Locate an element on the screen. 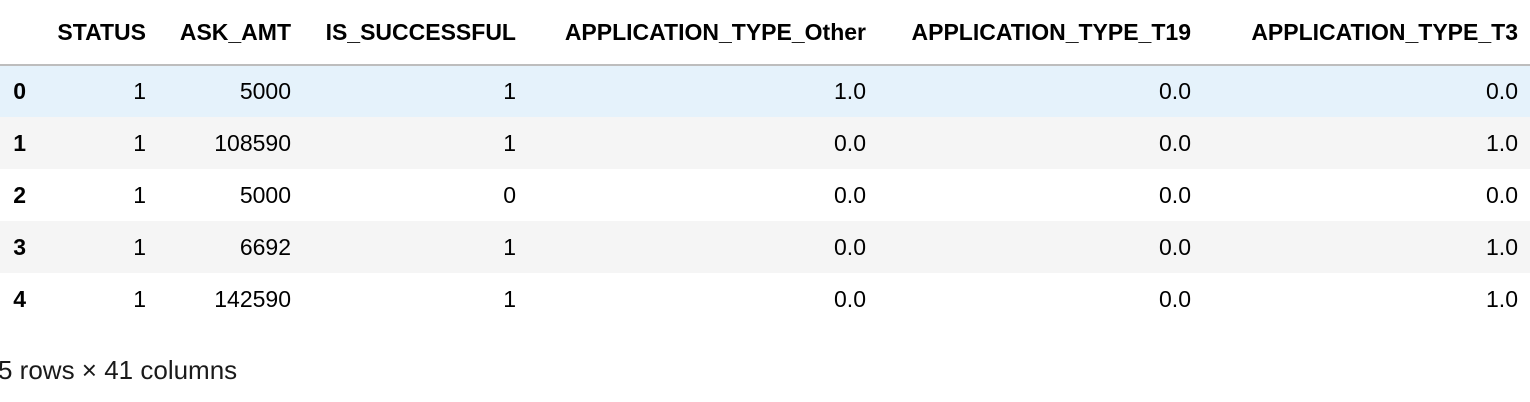 The image size is (1530, 402). column-header-application-type-t3: APPLICATION_TYPE_T3 is located at coordinates (1366, 33).